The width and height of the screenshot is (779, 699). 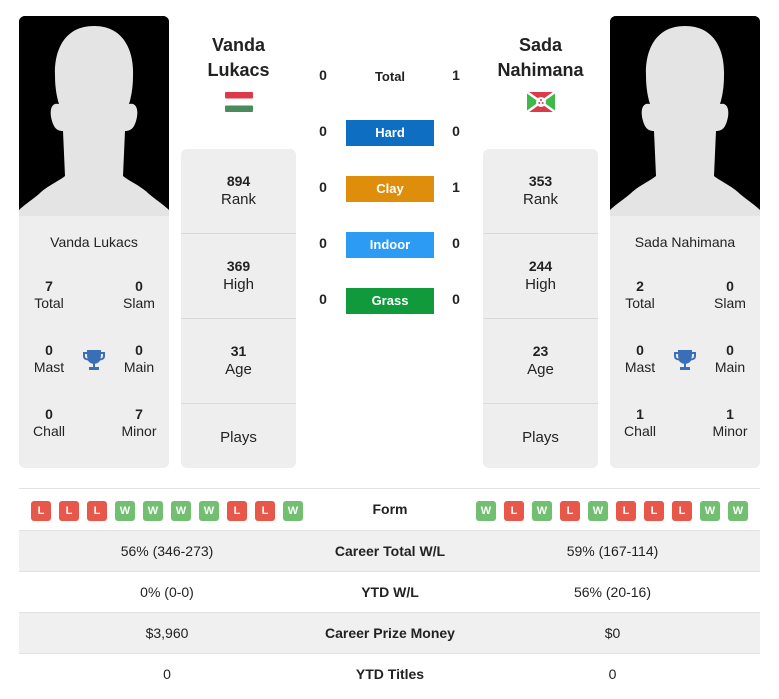 What do you see at coordinates (49, 294) in the screenshot?
I see `player1-total-titles: 7 Total` at bounding box center [49, 294].